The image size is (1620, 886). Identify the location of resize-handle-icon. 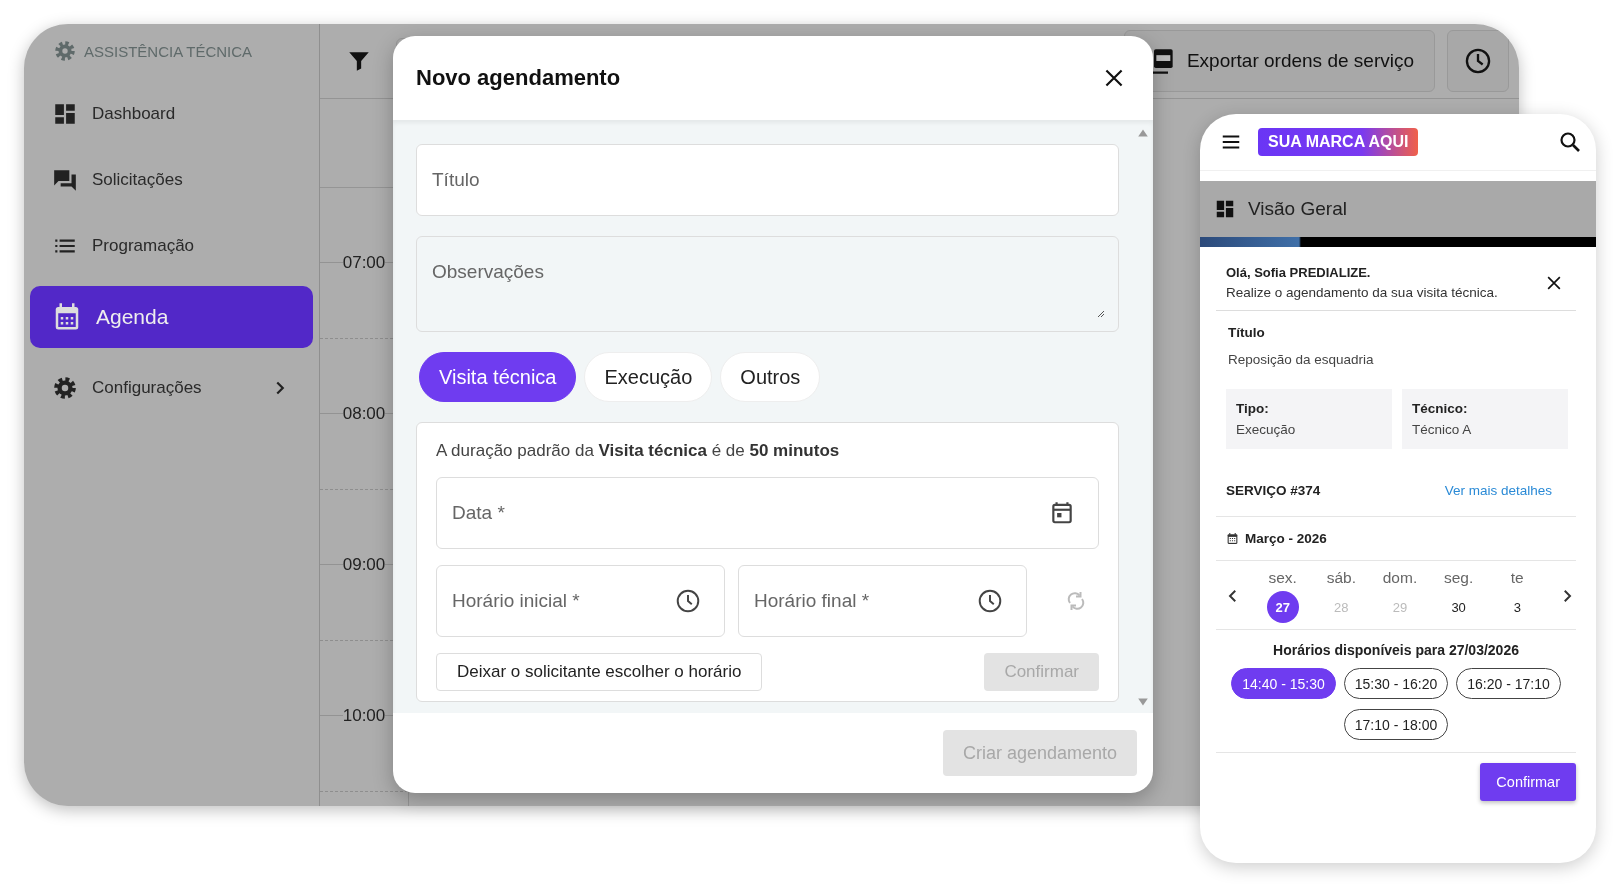
(1100, 313).